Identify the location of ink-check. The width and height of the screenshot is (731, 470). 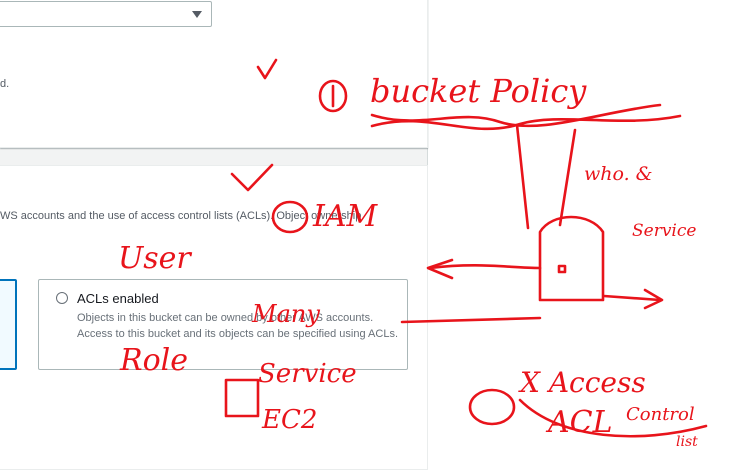
(252, 177).